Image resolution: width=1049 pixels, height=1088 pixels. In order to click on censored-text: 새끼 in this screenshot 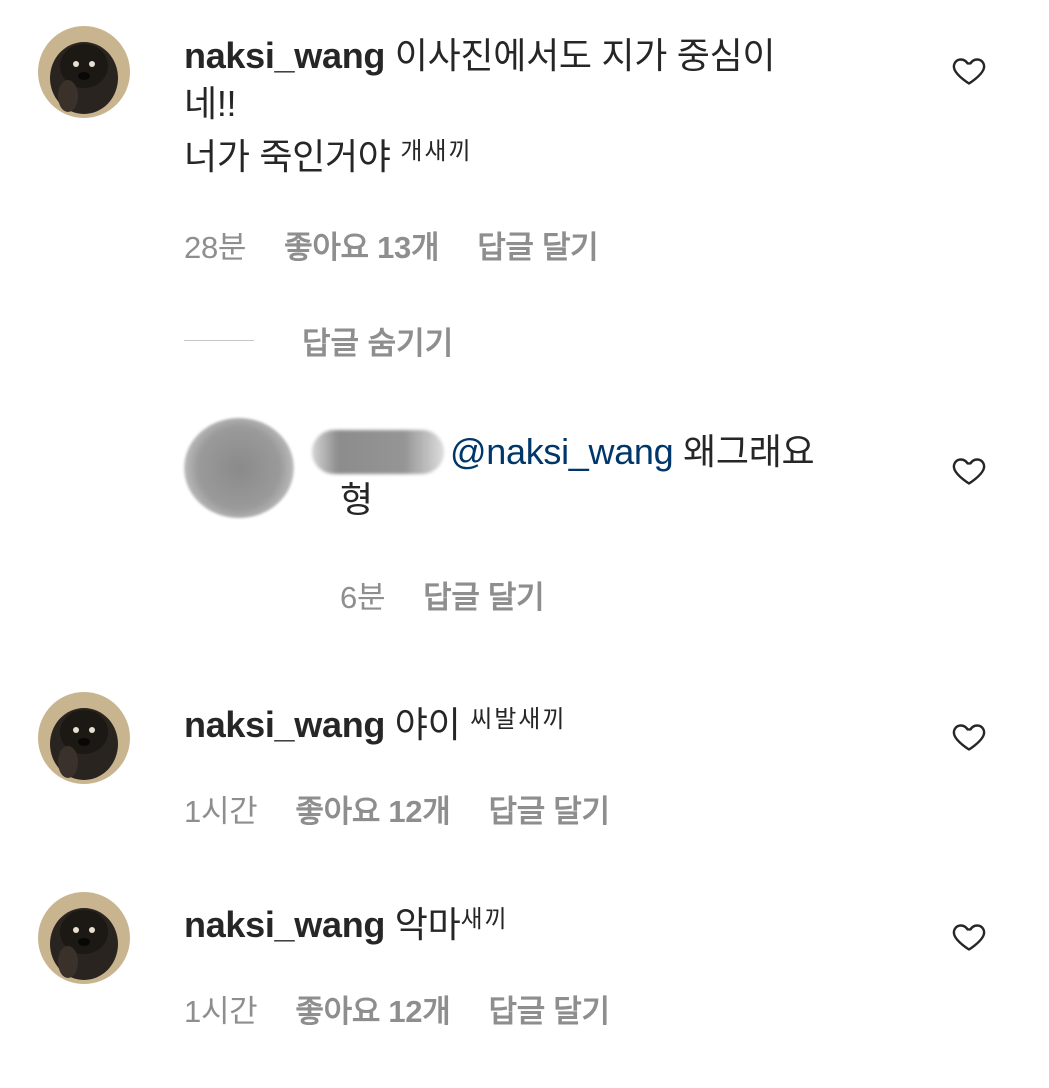, I will do `click(484, 919)`.